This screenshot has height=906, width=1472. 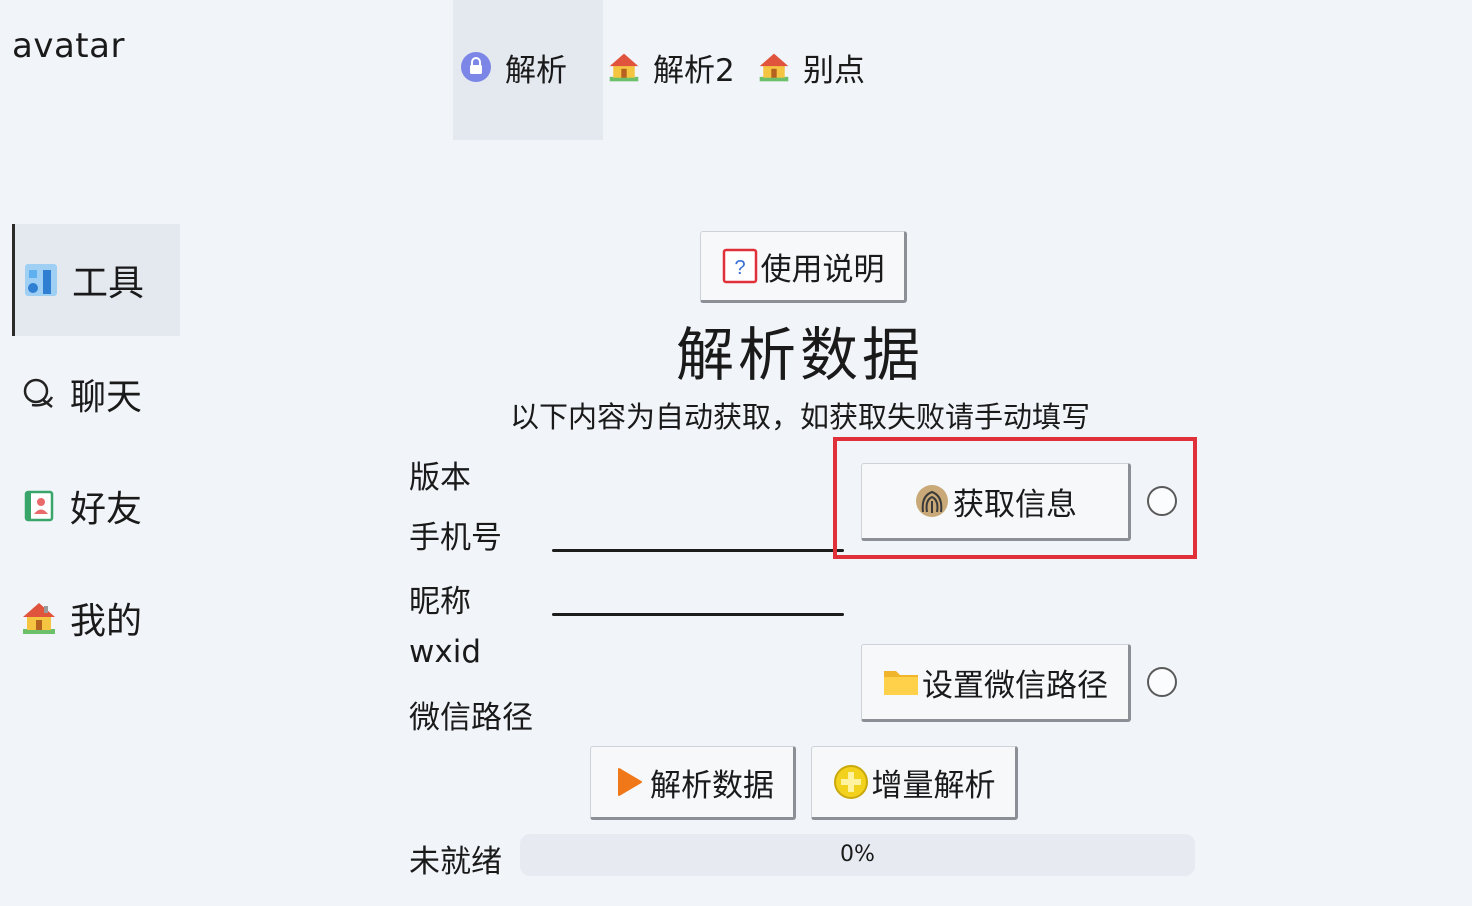 What do you see at coordinates (933, 785) in the screenshot?
I see `incremental-parse-button-label: 增量解析` at bounding box center [933, 785].